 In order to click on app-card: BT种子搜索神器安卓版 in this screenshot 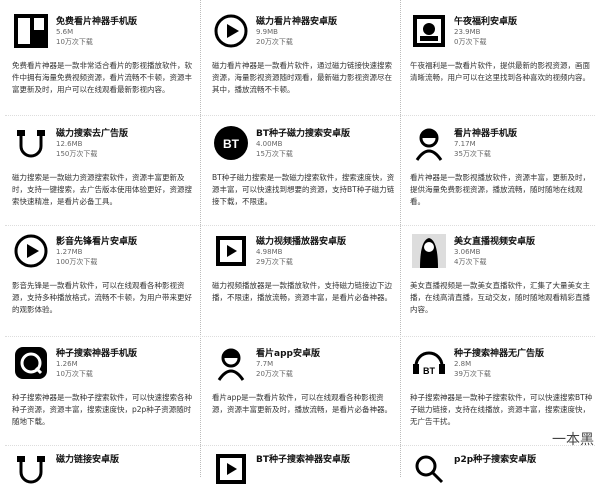, I will do `click(307, 464)`.